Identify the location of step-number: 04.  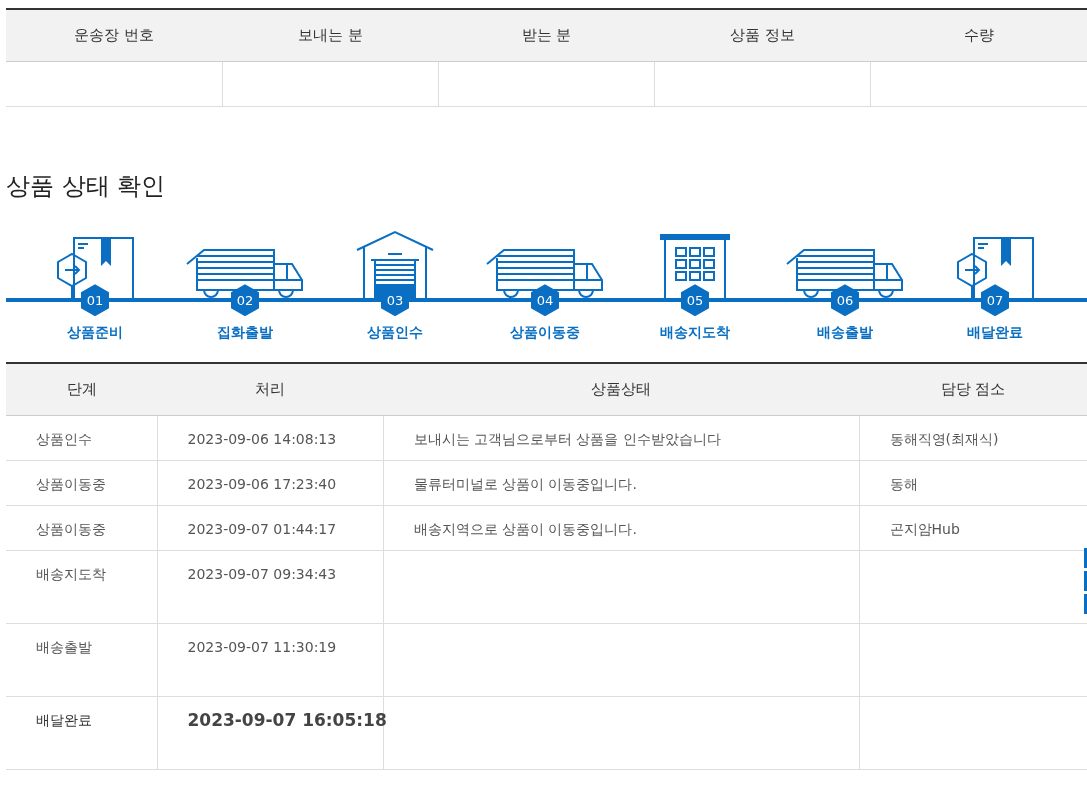
(545, 300).